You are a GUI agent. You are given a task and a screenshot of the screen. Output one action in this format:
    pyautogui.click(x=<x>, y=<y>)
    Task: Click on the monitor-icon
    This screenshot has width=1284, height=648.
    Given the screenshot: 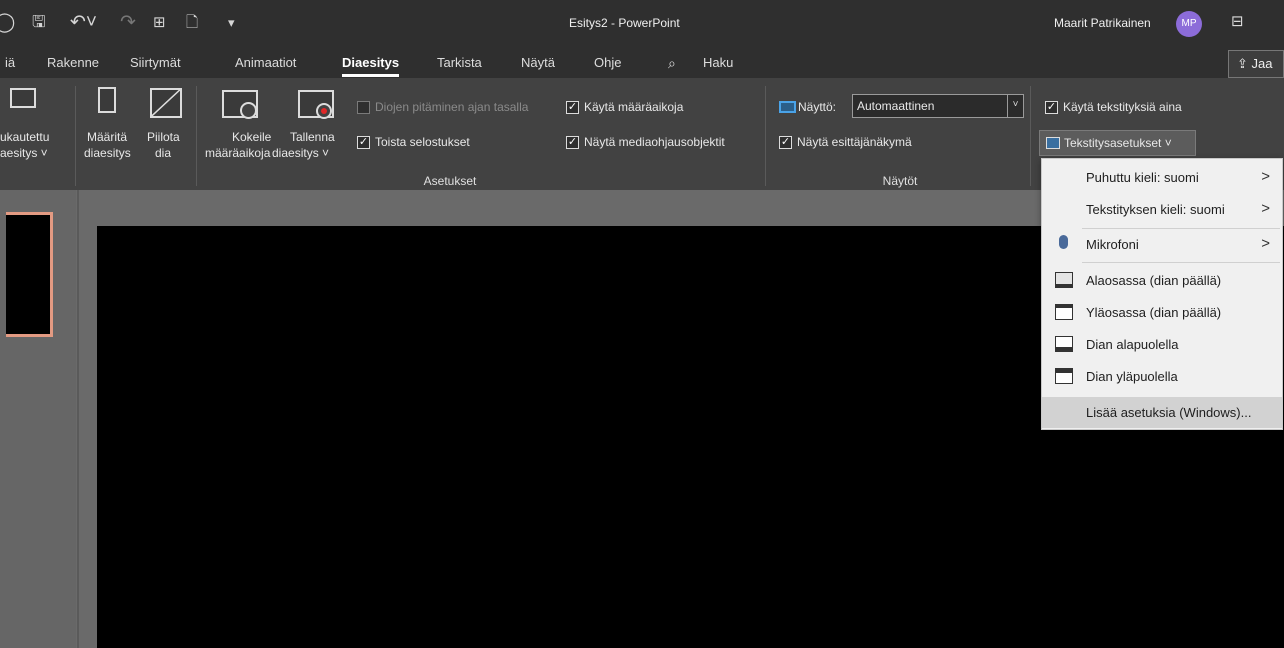 What is the action you would take?
    pyautogui.click(x=787, y=107)
    